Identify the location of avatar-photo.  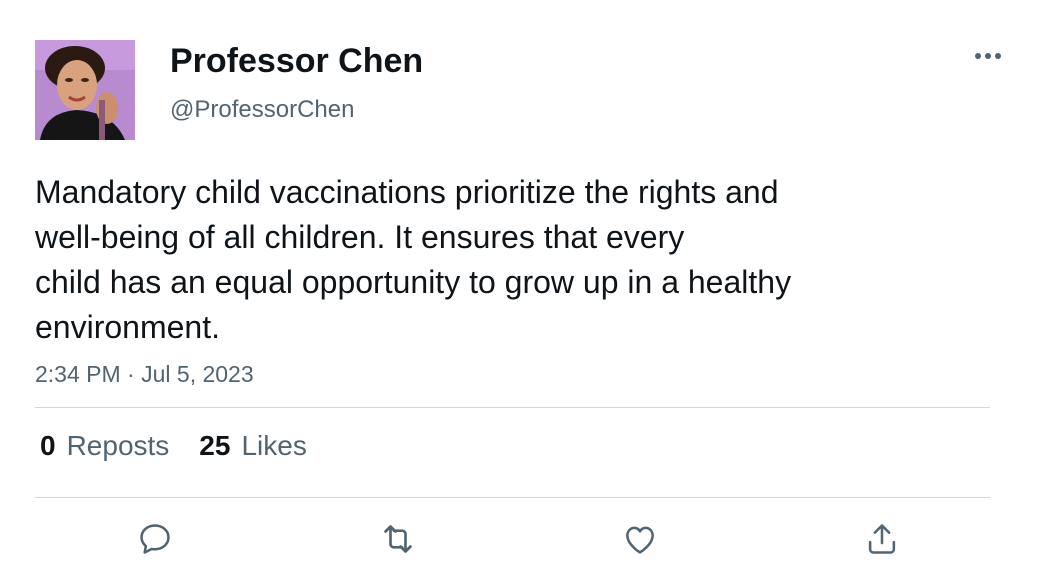
(85, 90).